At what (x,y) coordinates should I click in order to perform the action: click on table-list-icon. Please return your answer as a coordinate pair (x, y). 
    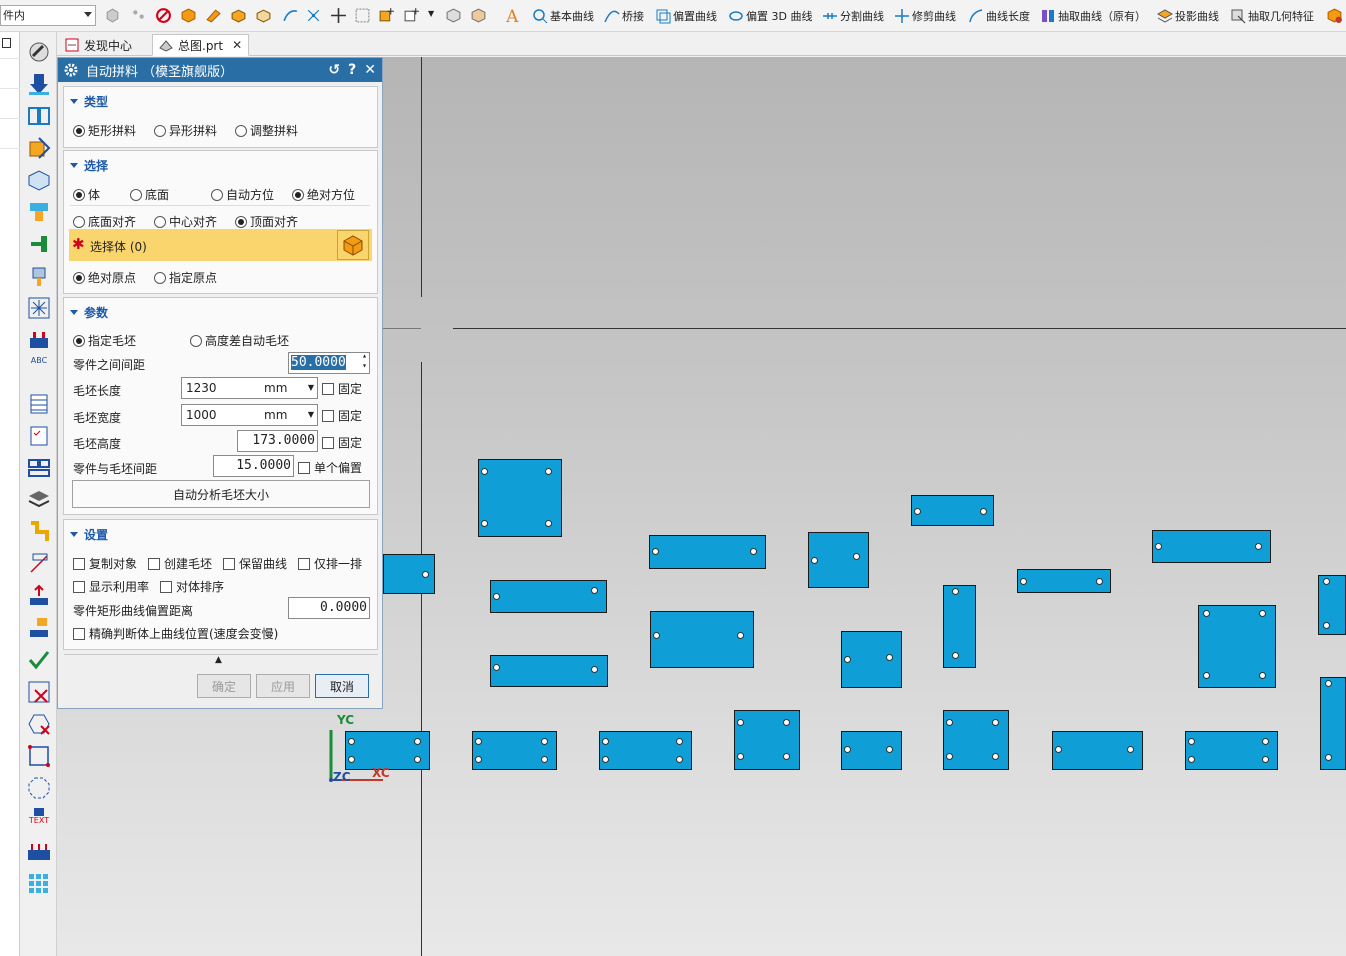
    Looking at the image, I should click on (39, 404).